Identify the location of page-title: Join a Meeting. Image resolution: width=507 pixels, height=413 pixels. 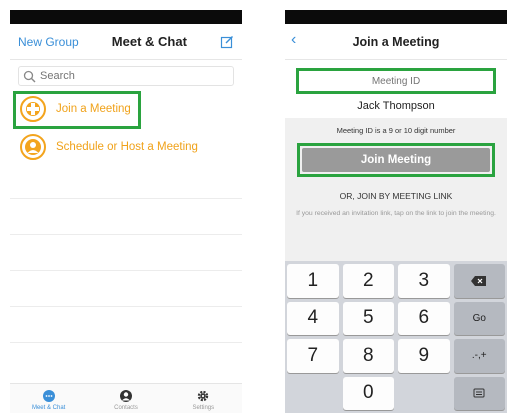
(396, 41).